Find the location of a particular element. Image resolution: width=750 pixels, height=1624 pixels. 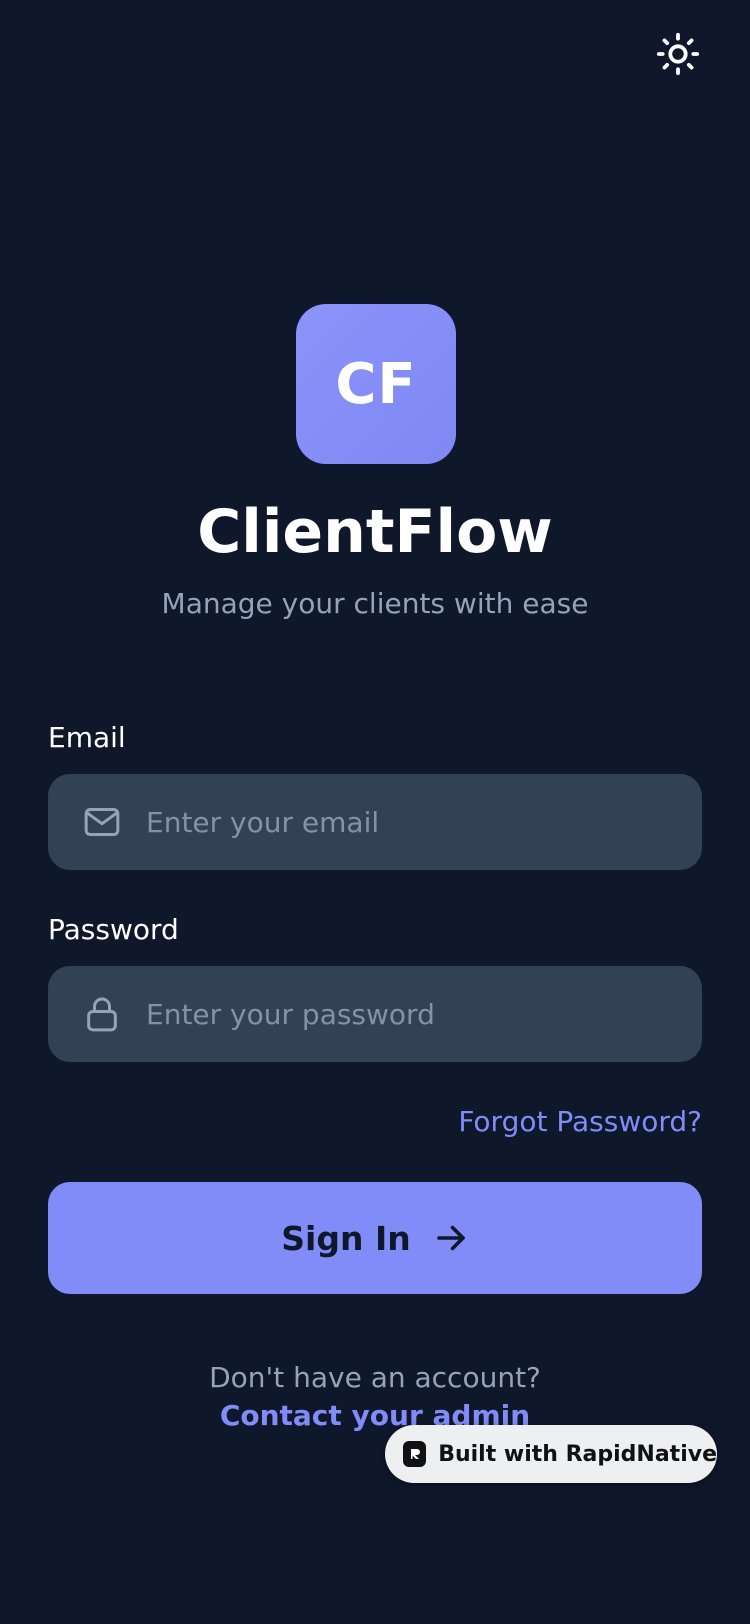

email-field-container is located at coordinates (375, 822).